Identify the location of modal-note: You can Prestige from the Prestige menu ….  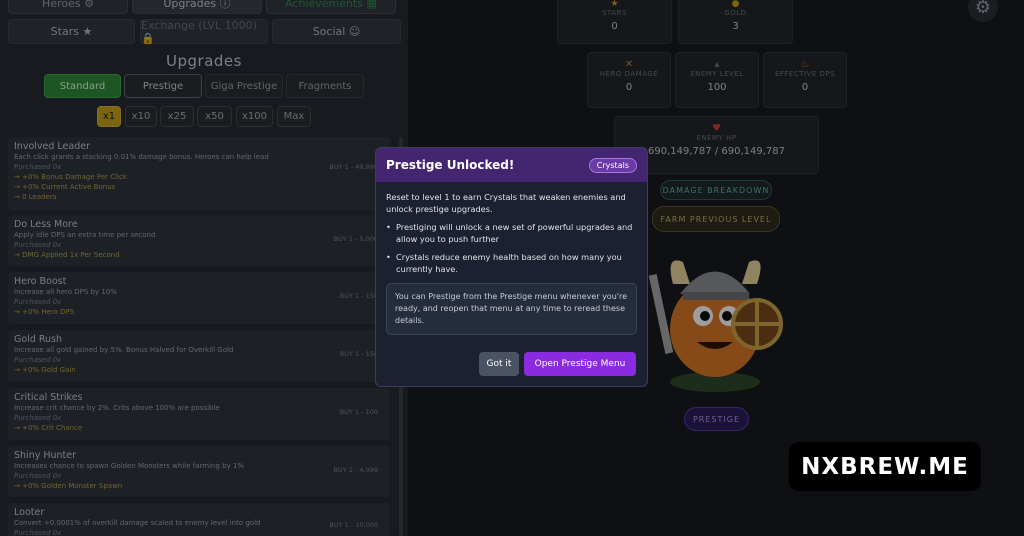
(511, 309).